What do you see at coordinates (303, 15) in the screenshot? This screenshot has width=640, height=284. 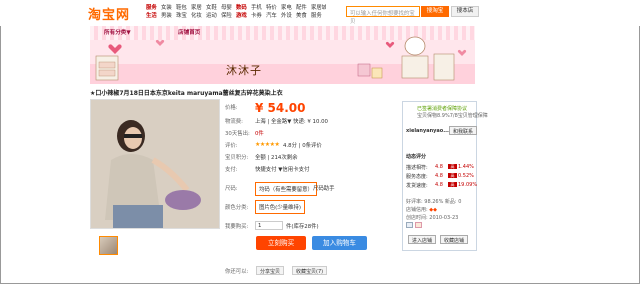 I see `nav-link: 美食` at bounding box center [303, 15].